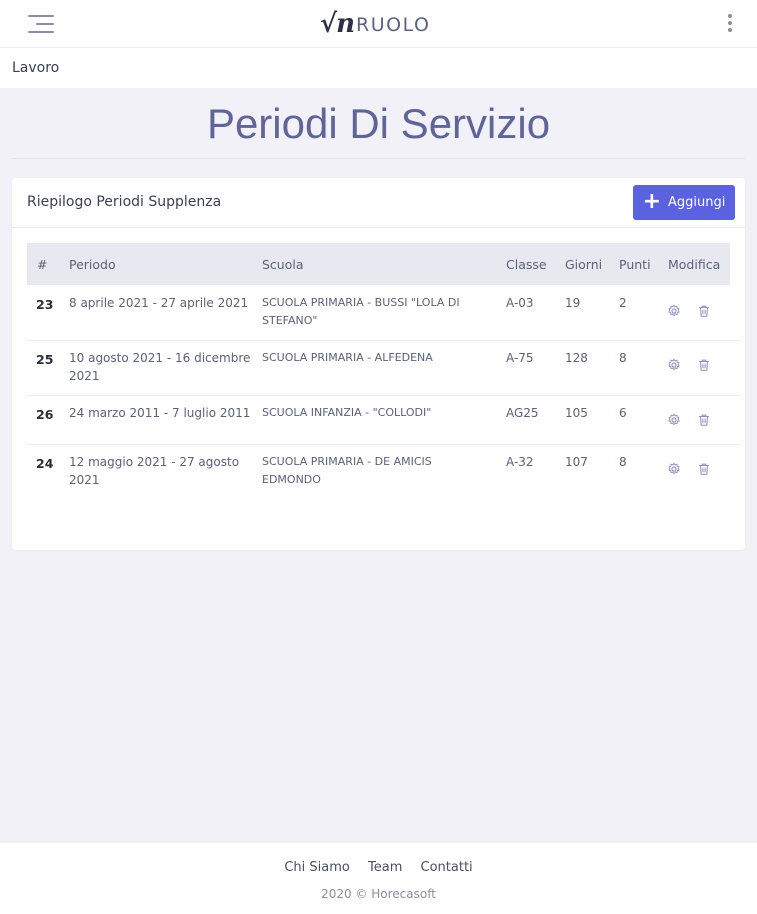 Image resolution: width=757 pixels, height=914 pixels. What do you see at coordinates (378, 68) in the screenshot?
I see `breadcrumb-bar: Lavoro` at bounding box center [378, 68].